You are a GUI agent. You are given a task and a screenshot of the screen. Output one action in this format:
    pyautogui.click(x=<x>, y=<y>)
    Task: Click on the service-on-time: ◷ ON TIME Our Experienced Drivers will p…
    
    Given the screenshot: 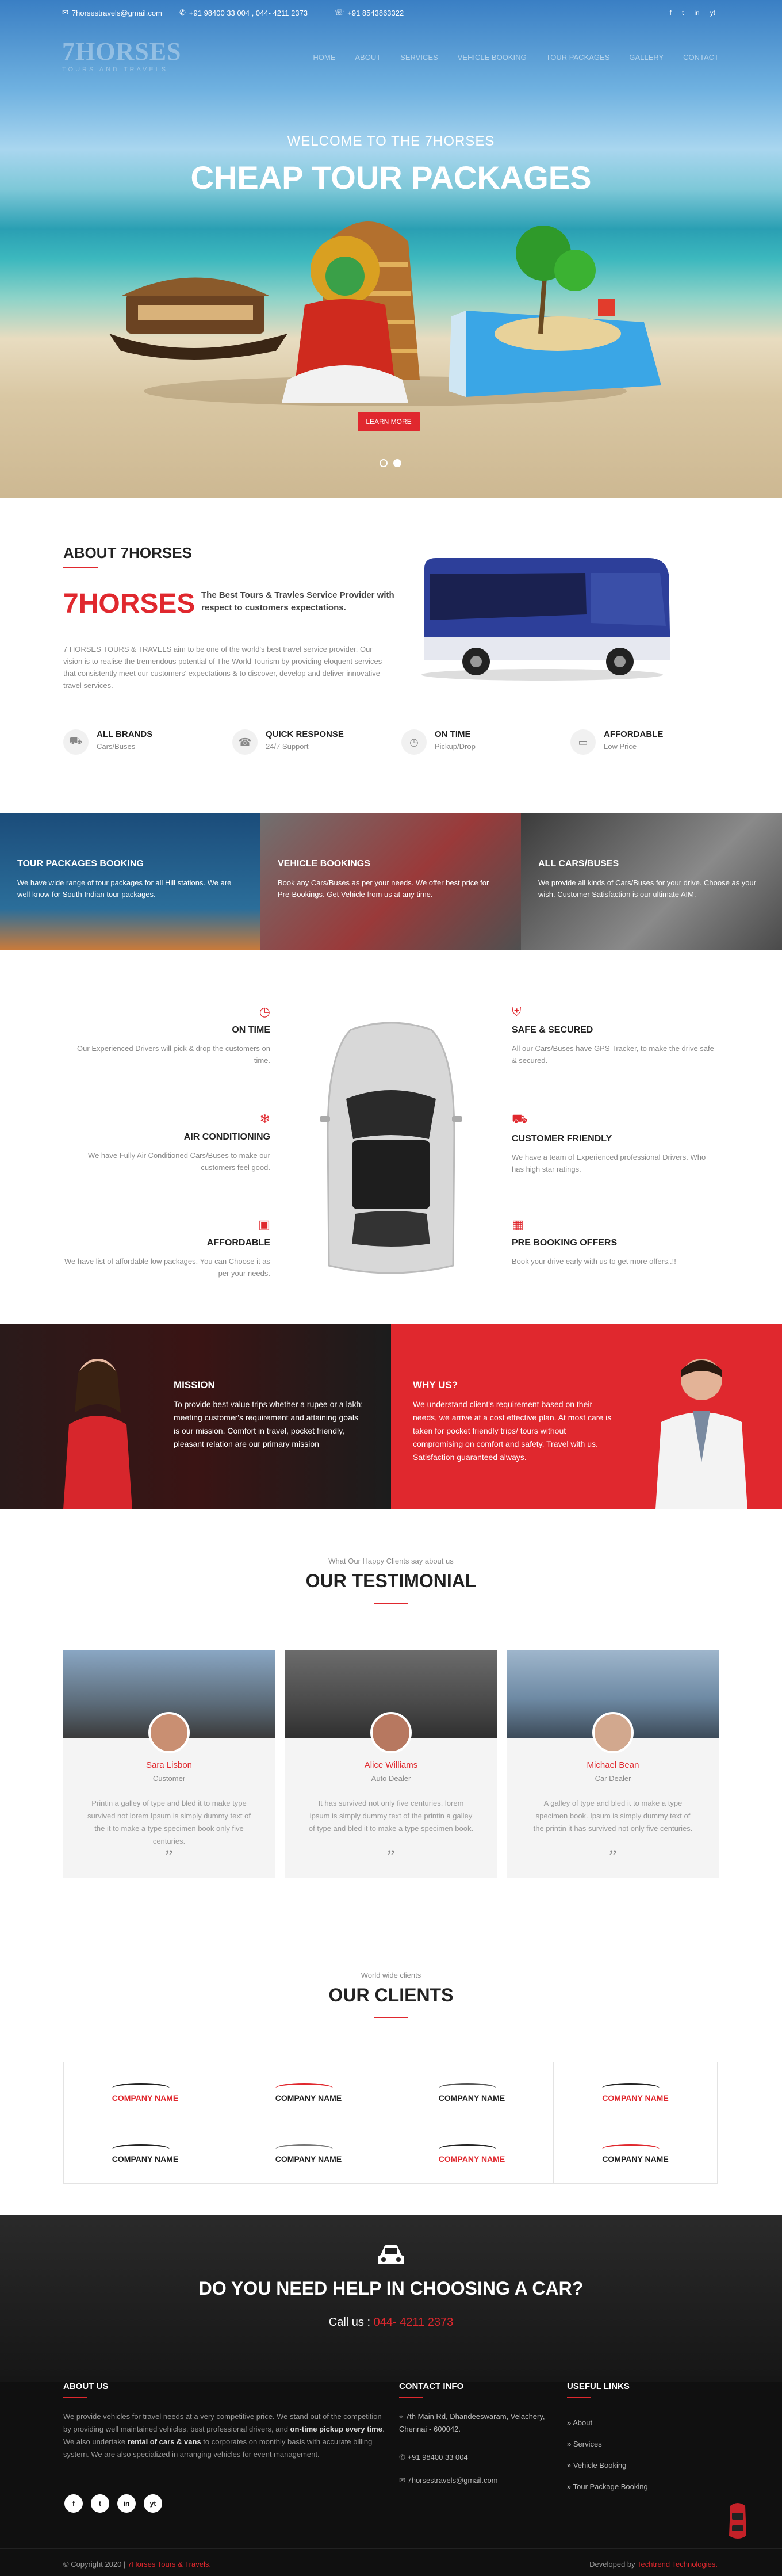 What is the action you would take?
    pyautogui.click(x=166, y=1035)
    